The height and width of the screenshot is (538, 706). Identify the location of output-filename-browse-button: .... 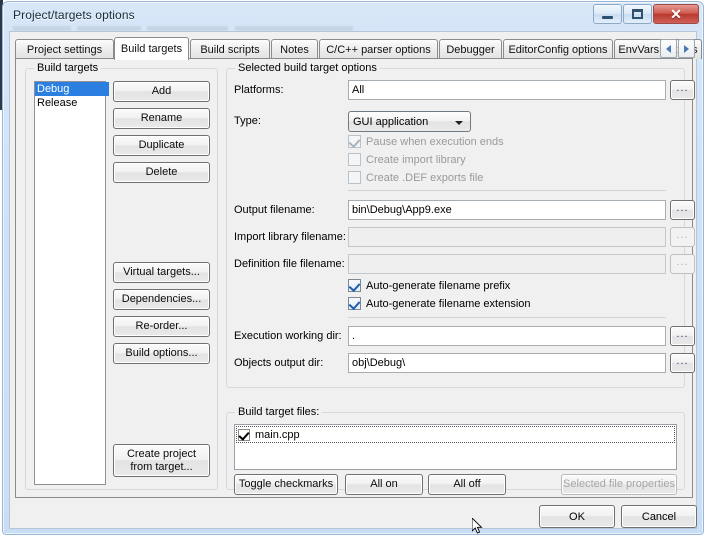
(682, 210).